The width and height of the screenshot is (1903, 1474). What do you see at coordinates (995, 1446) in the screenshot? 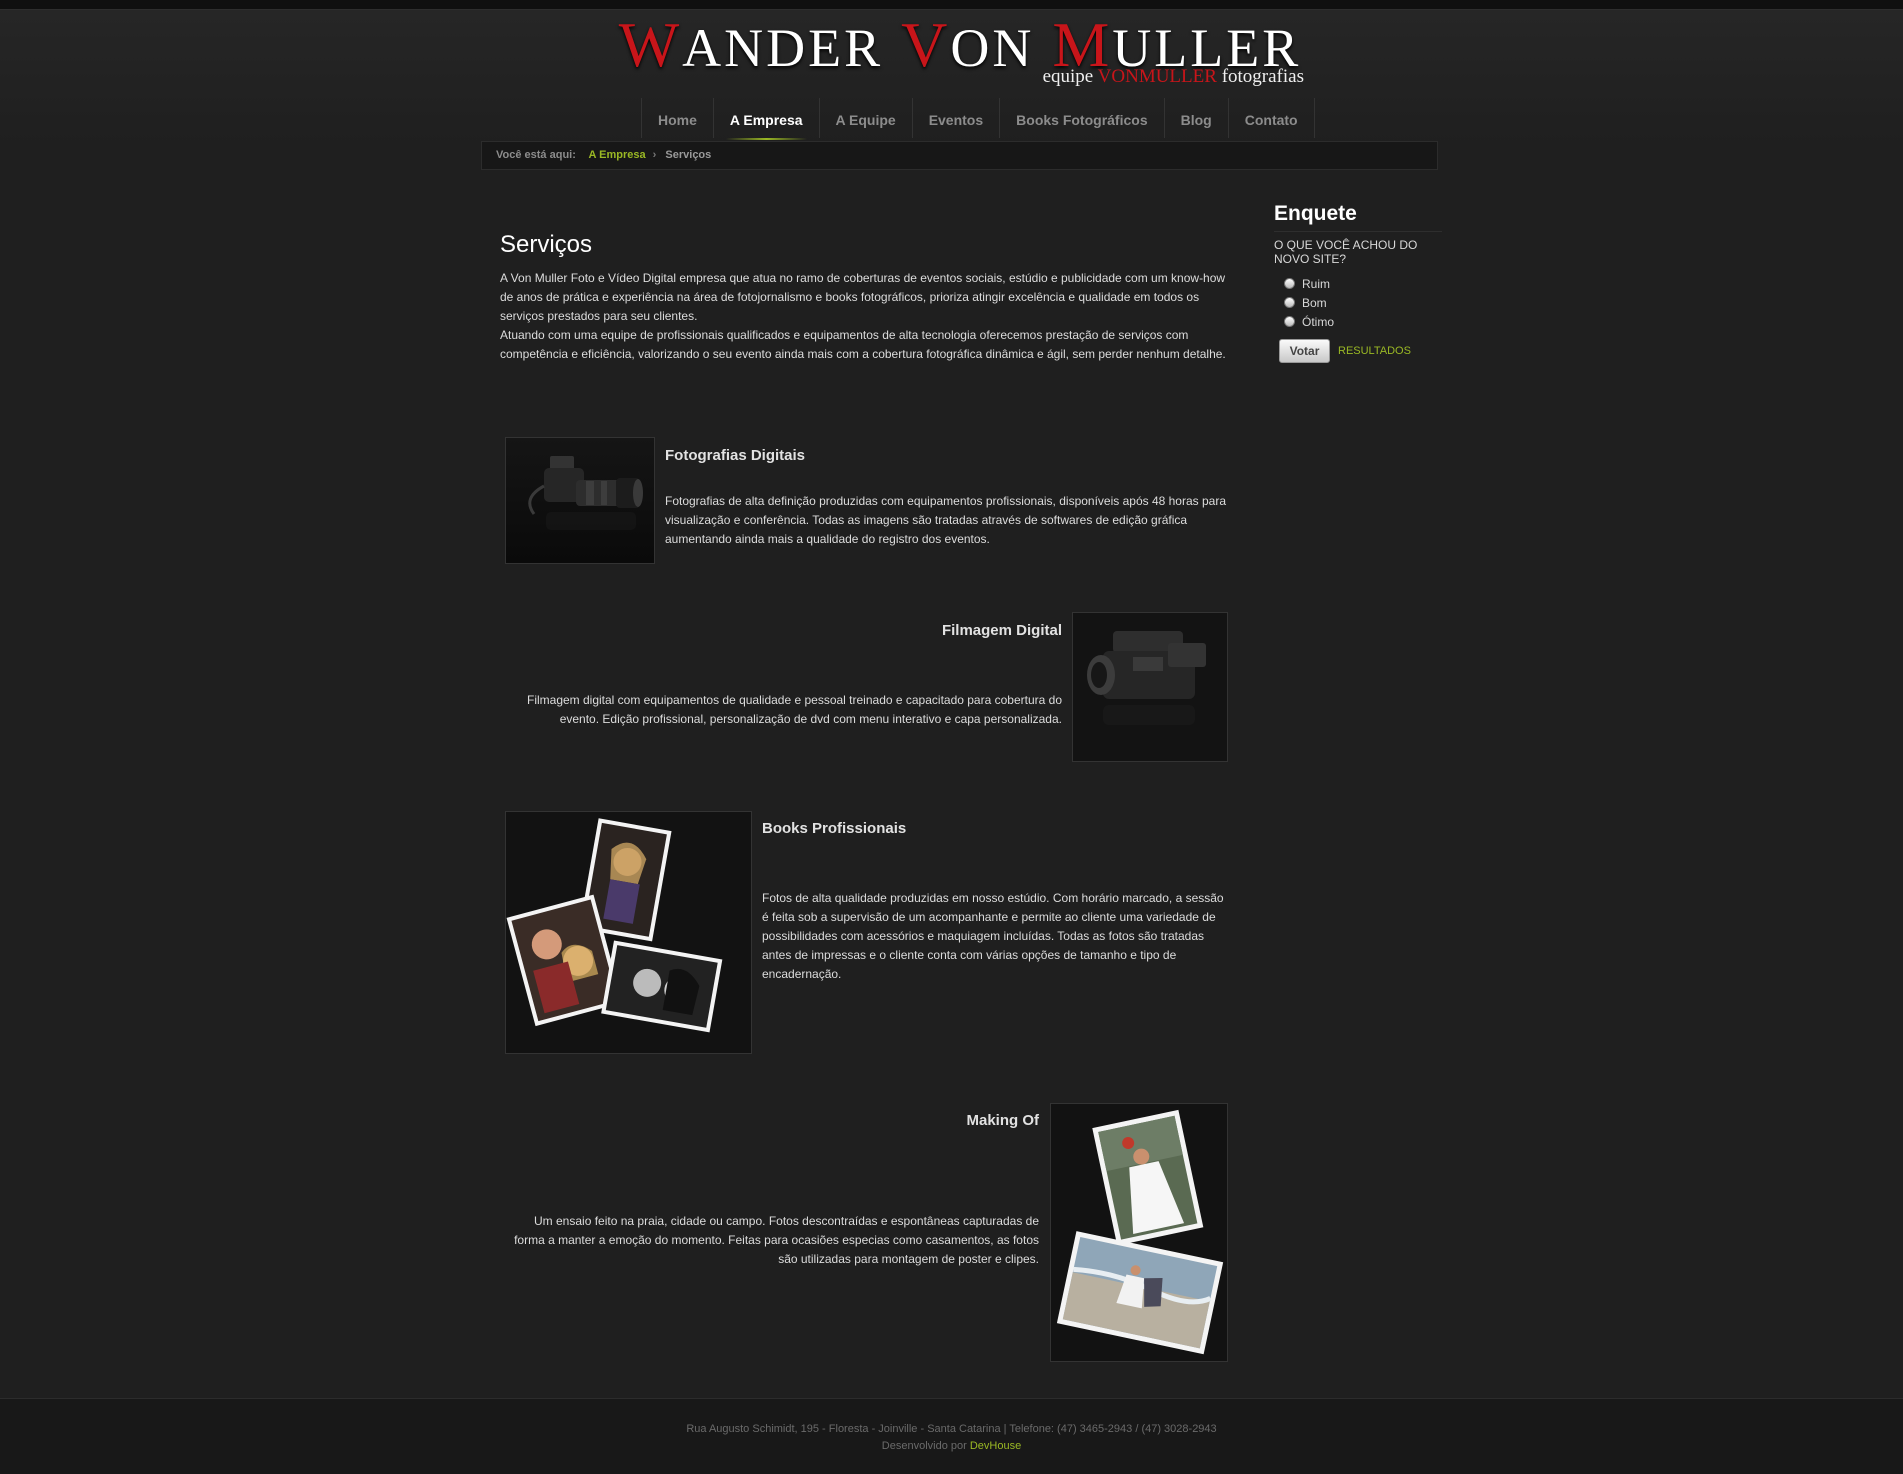
I see `devhouse-link: DevHouse` at bounding box center [995, 1446].